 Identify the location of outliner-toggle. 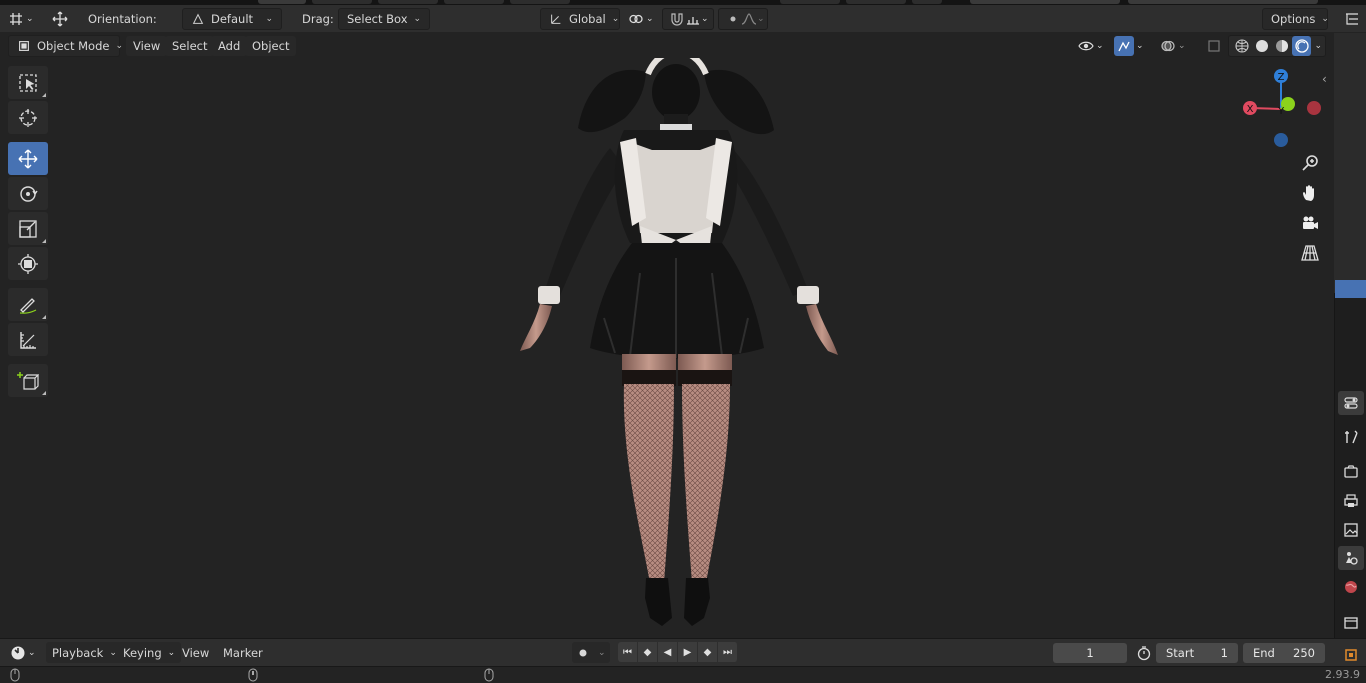
(1352, 19).